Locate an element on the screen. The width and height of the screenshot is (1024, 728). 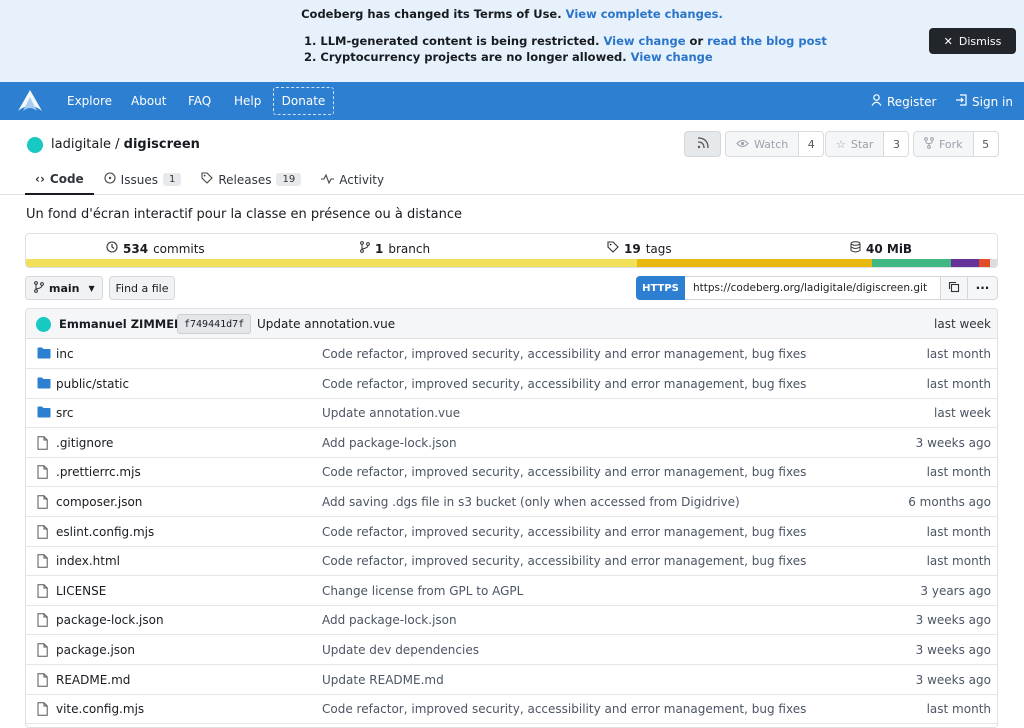
codeberg-logo-icon is located at coordinates (30, 101).